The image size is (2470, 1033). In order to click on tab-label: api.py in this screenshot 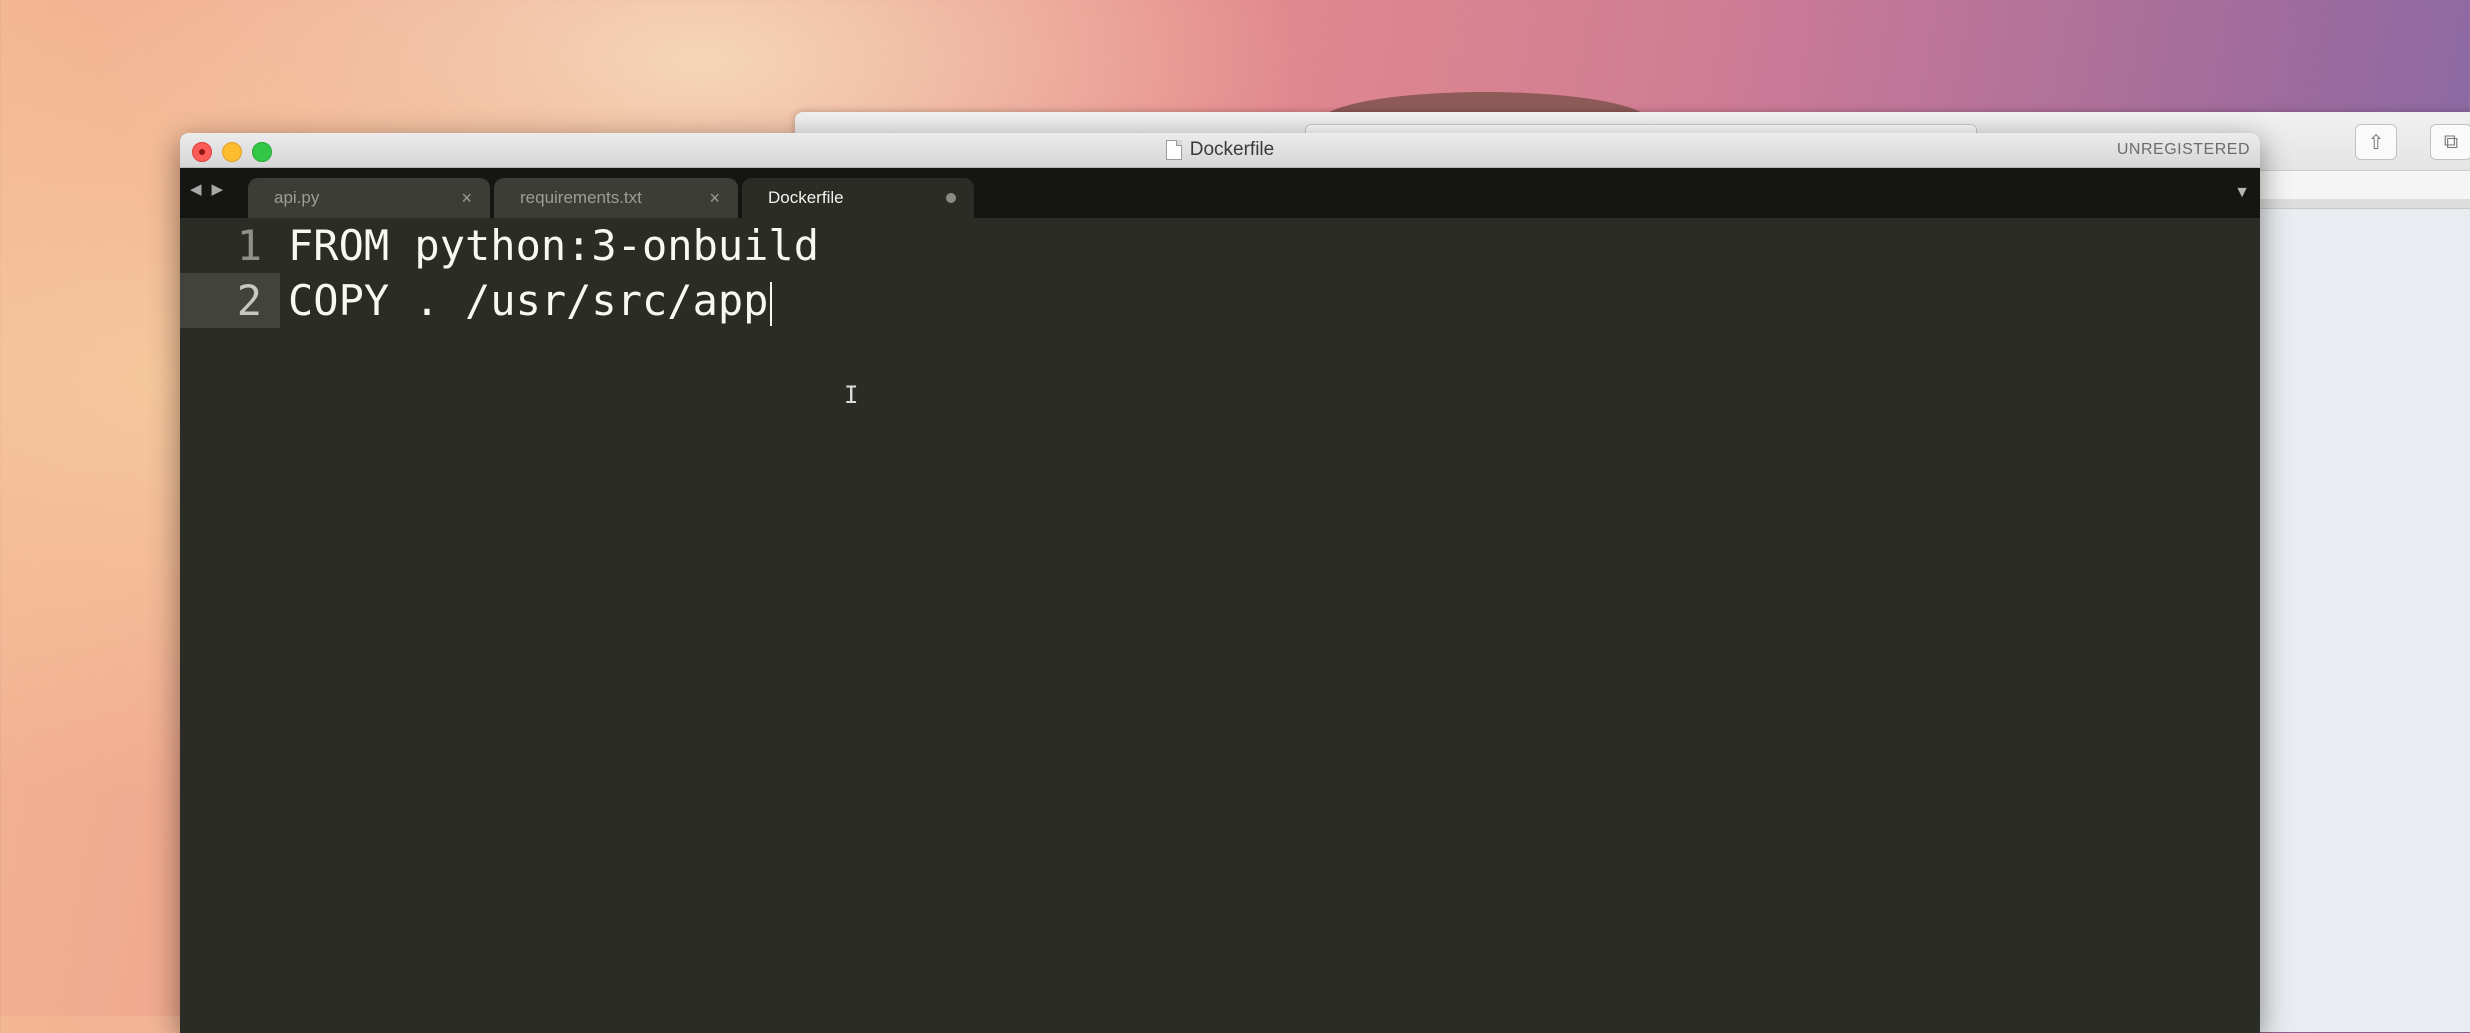, I will do `click(297, 197)`.